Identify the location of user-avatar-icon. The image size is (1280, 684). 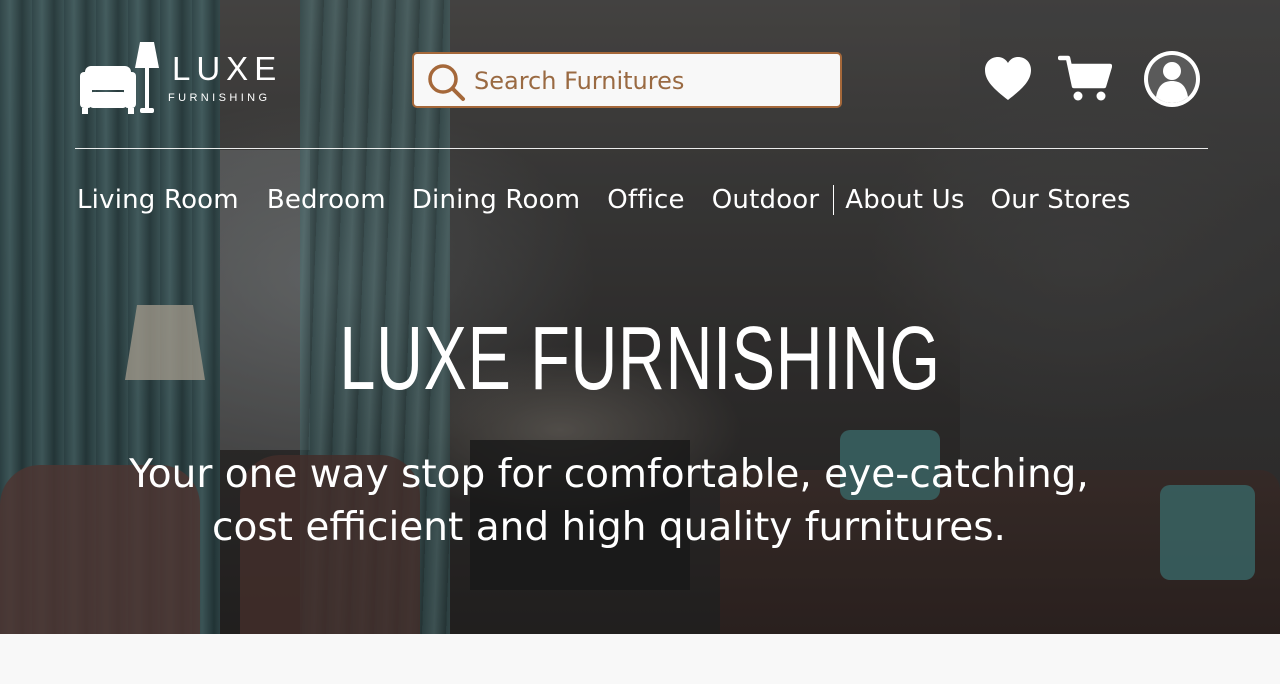
(1172, 79).